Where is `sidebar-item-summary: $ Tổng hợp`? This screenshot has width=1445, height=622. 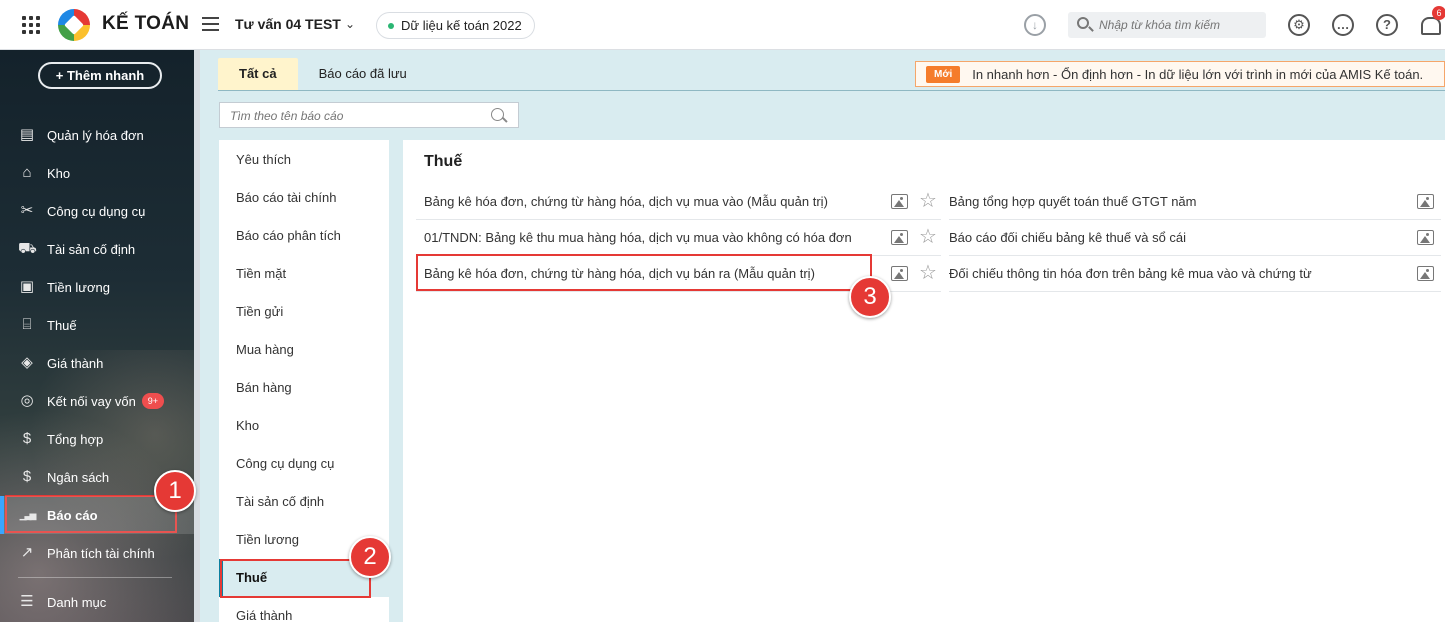
sidebar-item-summary: $ Tổng hợp is located at coordinates (97, 439).